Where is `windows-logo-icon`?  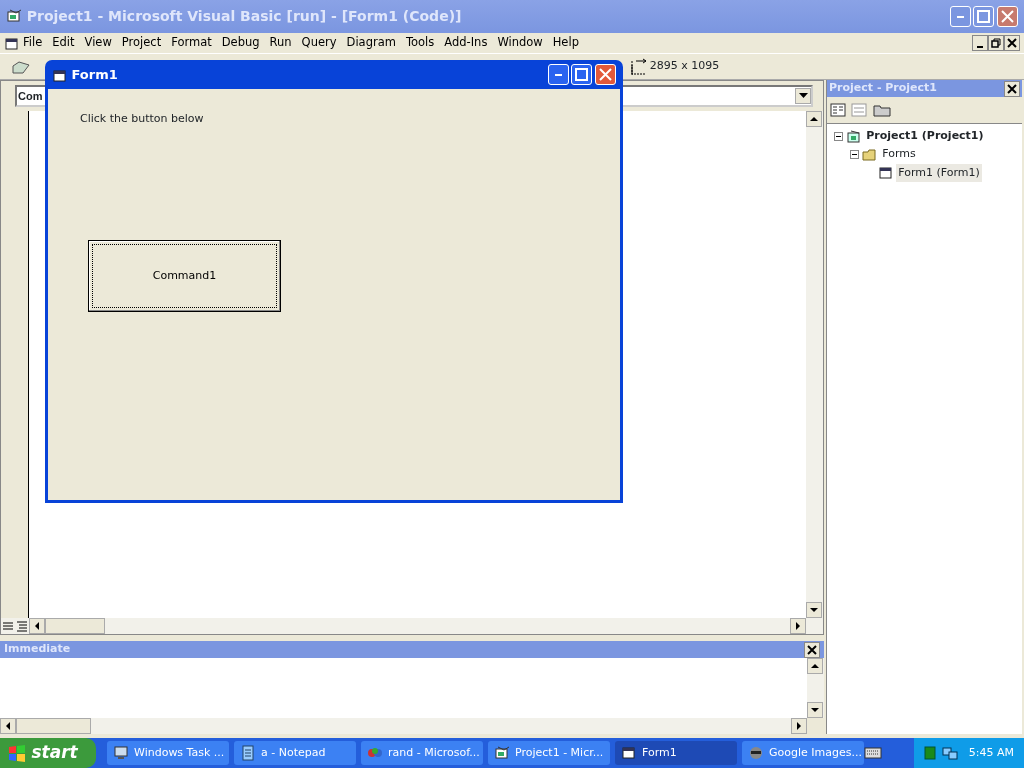 windows-logo-icon is located at coordinates (17, 753).